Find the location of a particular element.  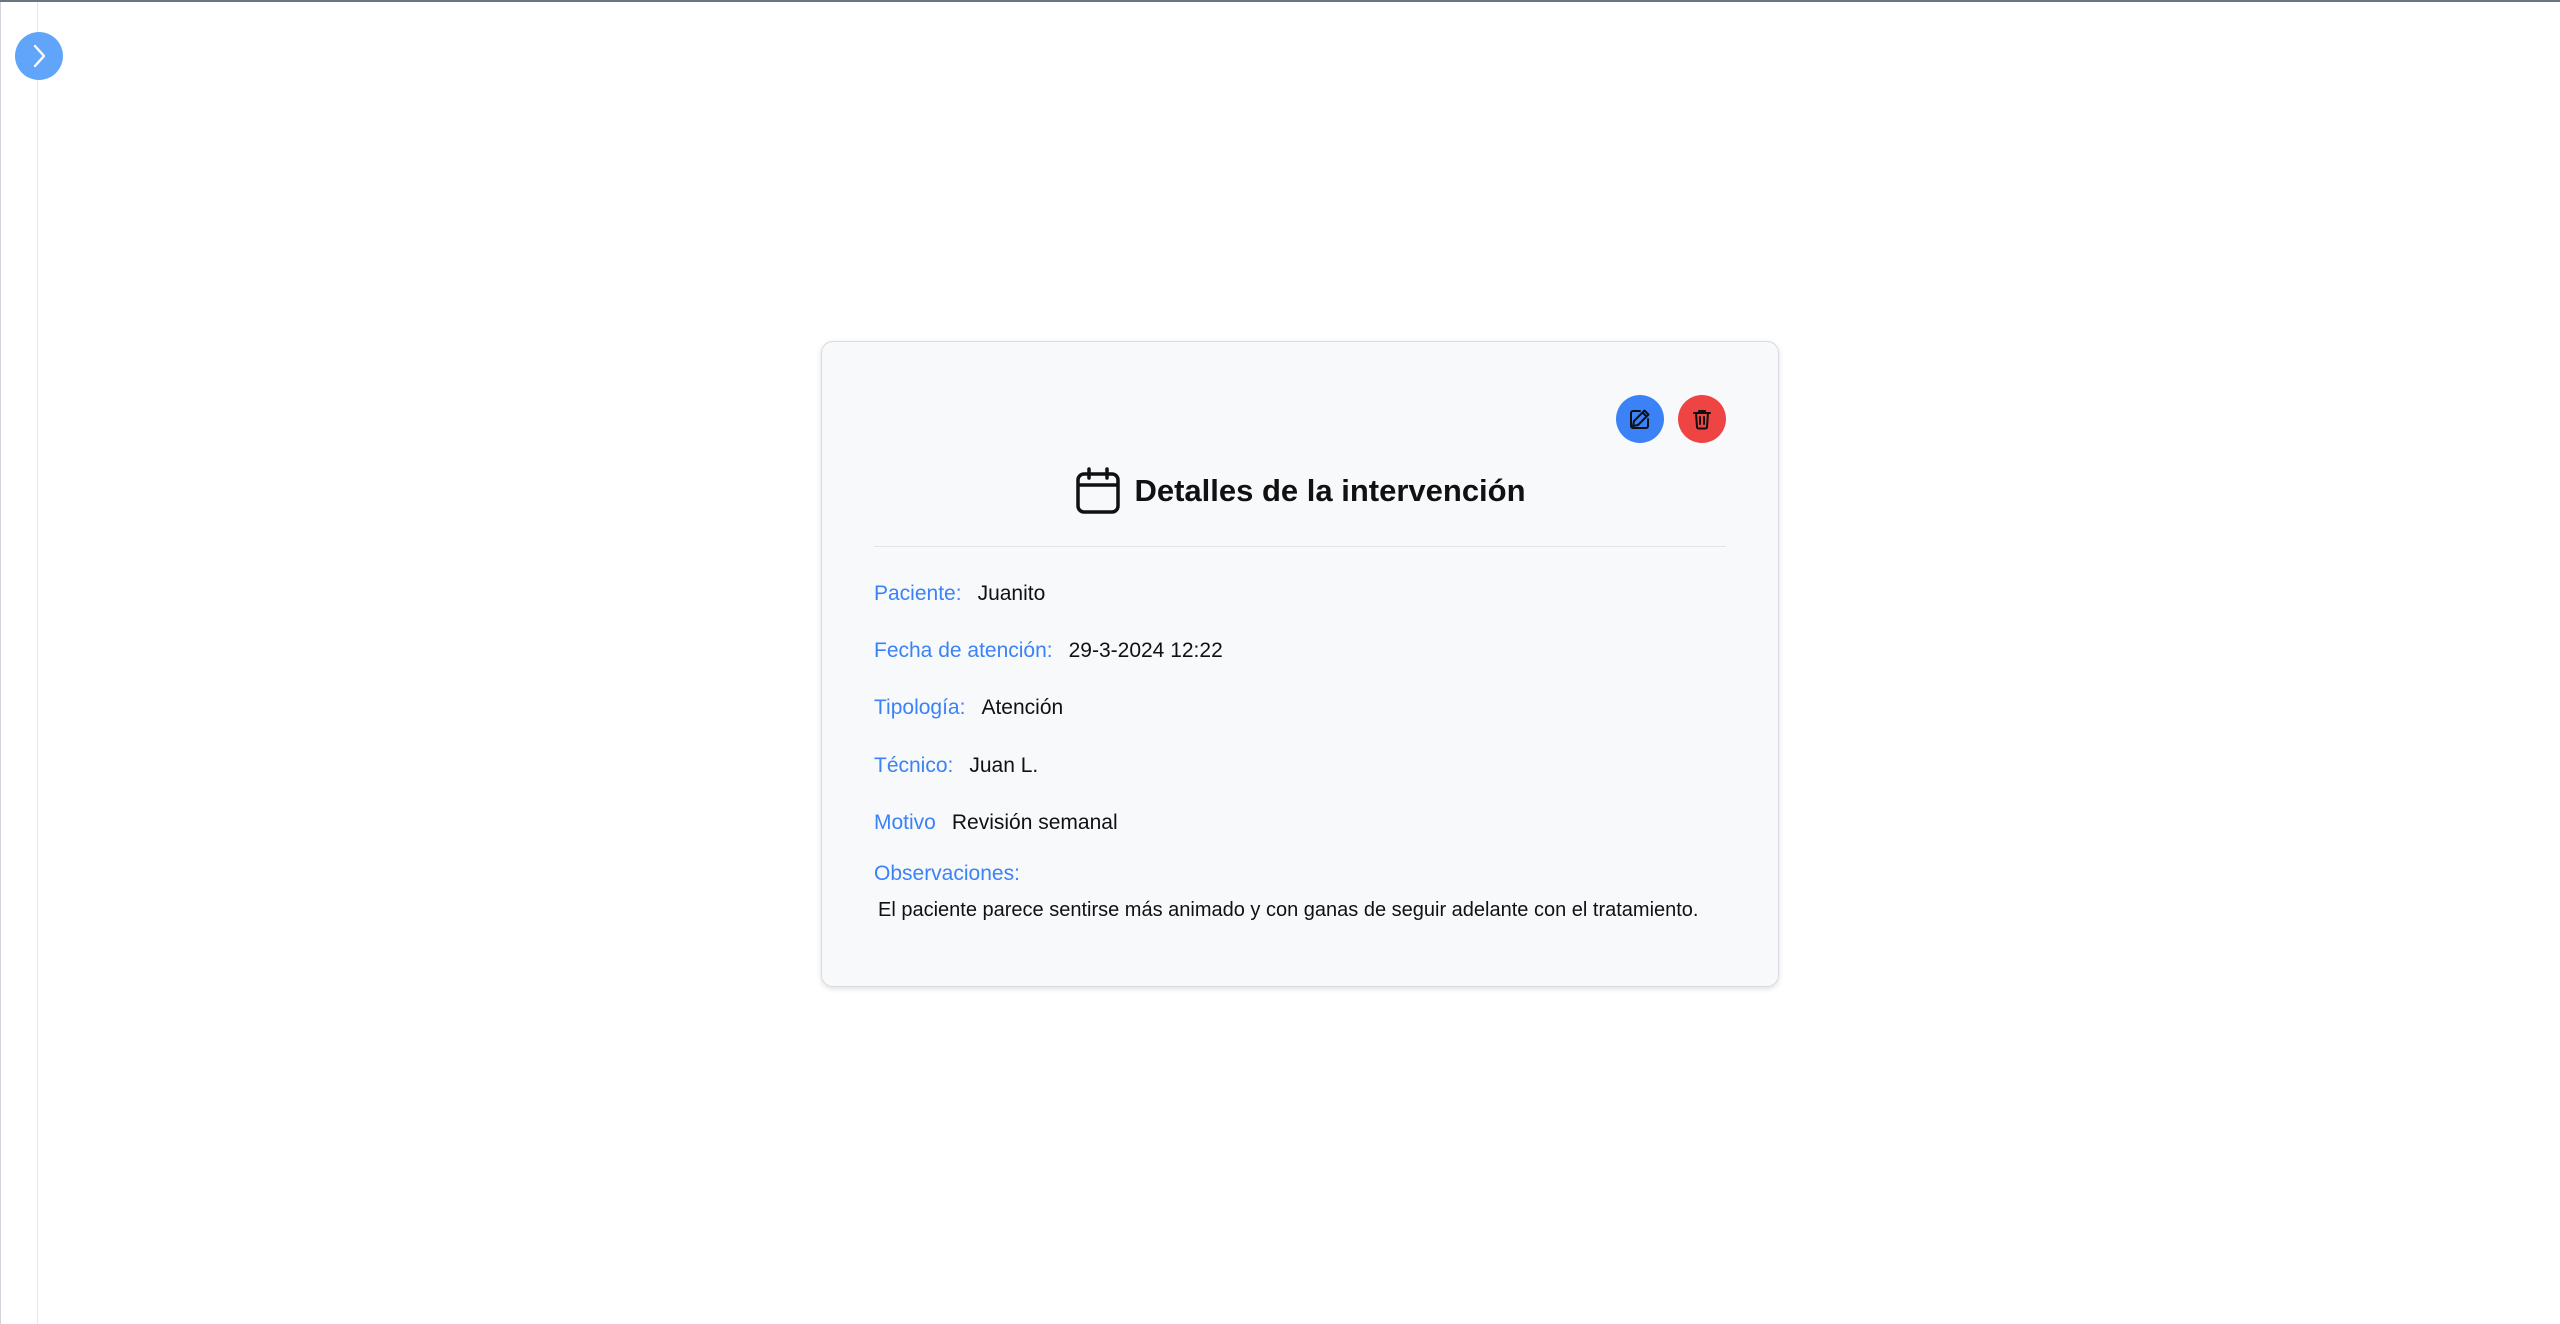

field-value: Juan L. is located at coordinates (1004, 765).